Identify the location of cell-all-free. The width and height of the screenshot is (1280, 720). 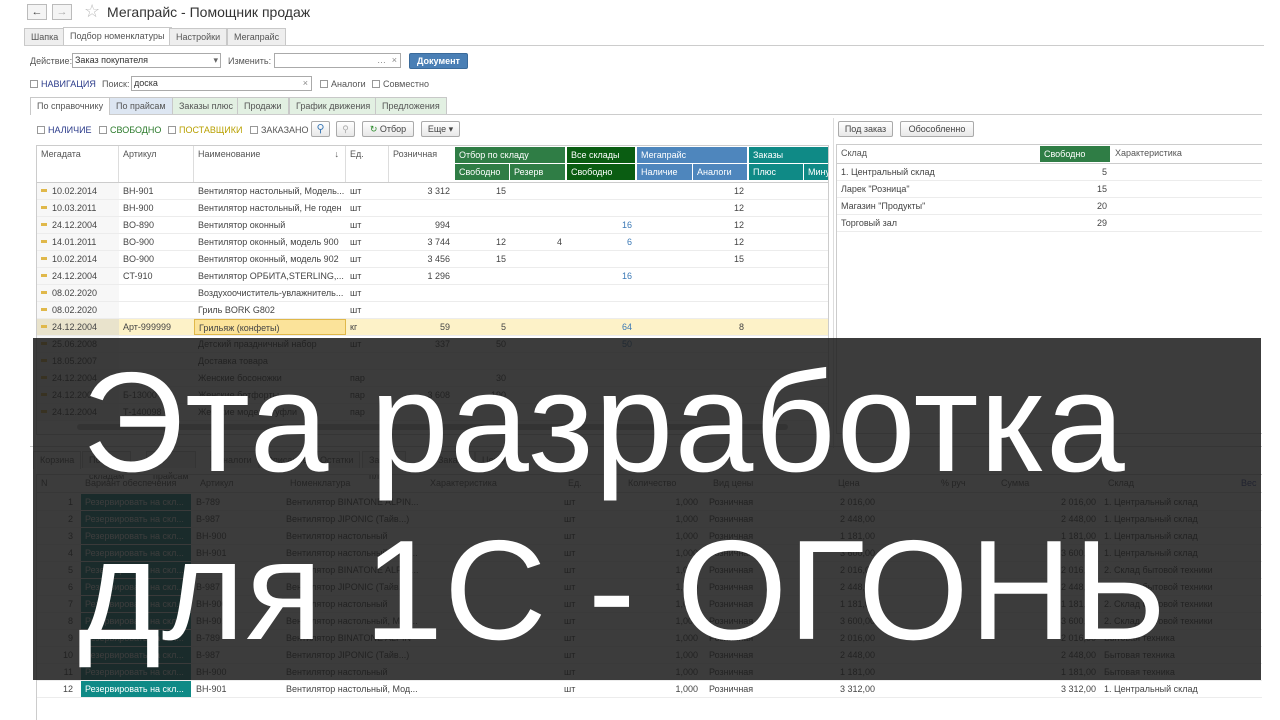
(601, 259).